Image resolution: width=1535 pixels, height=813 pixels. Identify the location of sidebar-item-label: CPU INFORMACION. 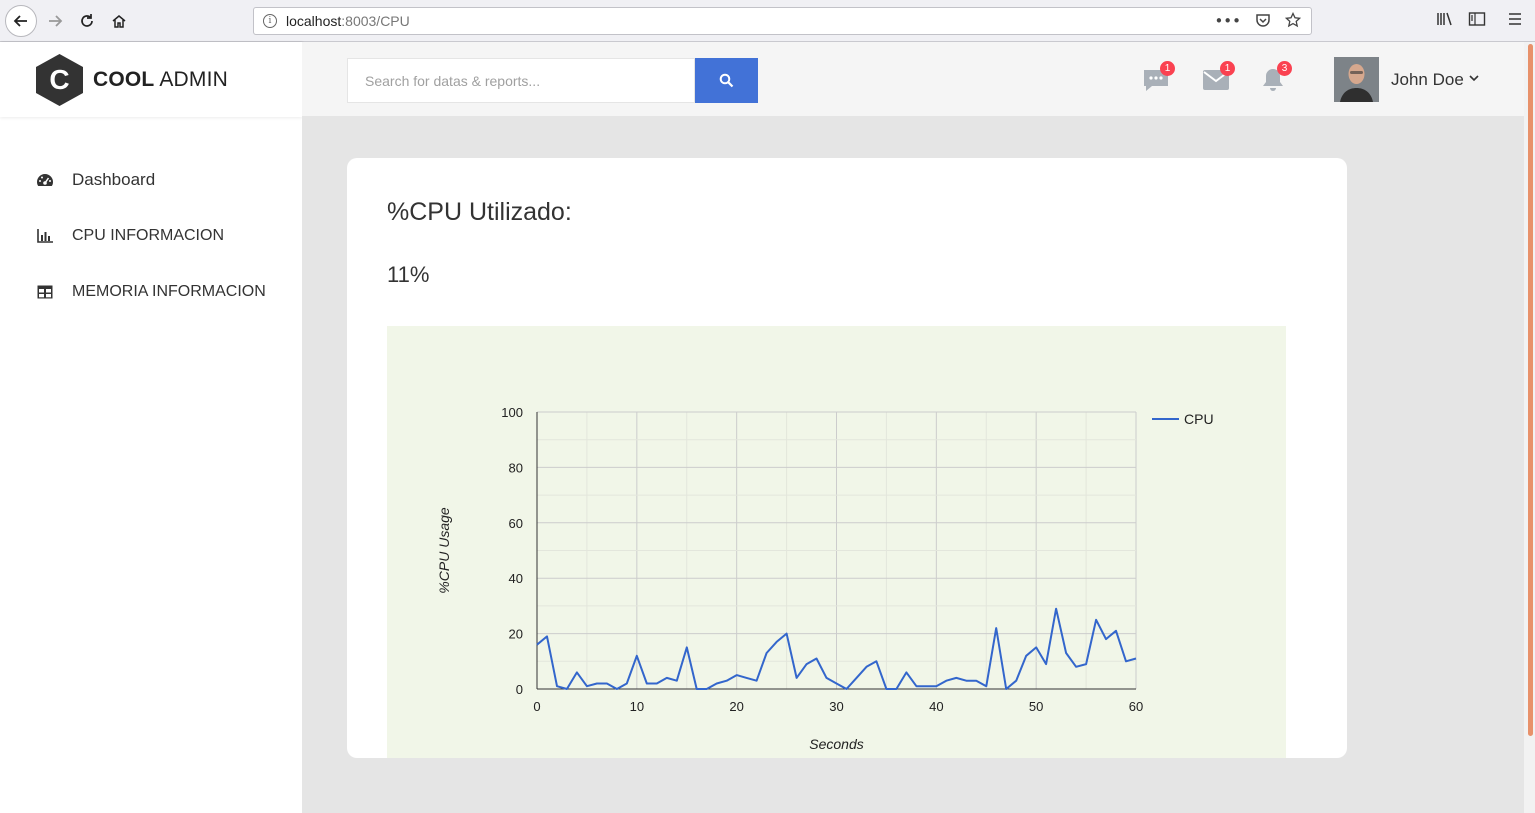
(148, 235).